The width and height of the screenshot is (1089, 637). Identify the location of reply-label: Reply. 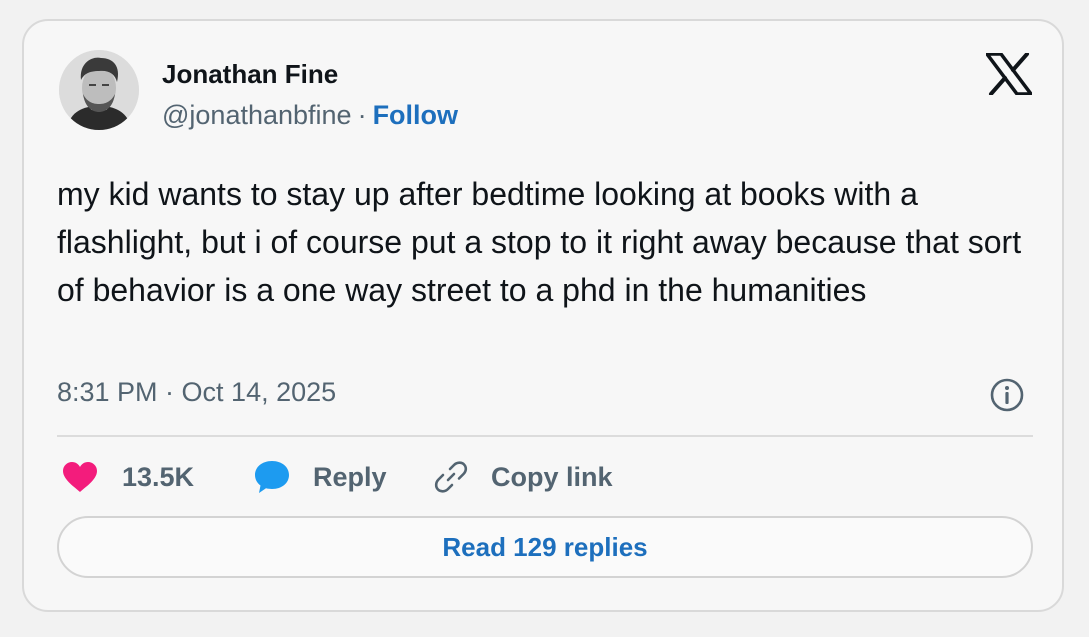
(350, 476).